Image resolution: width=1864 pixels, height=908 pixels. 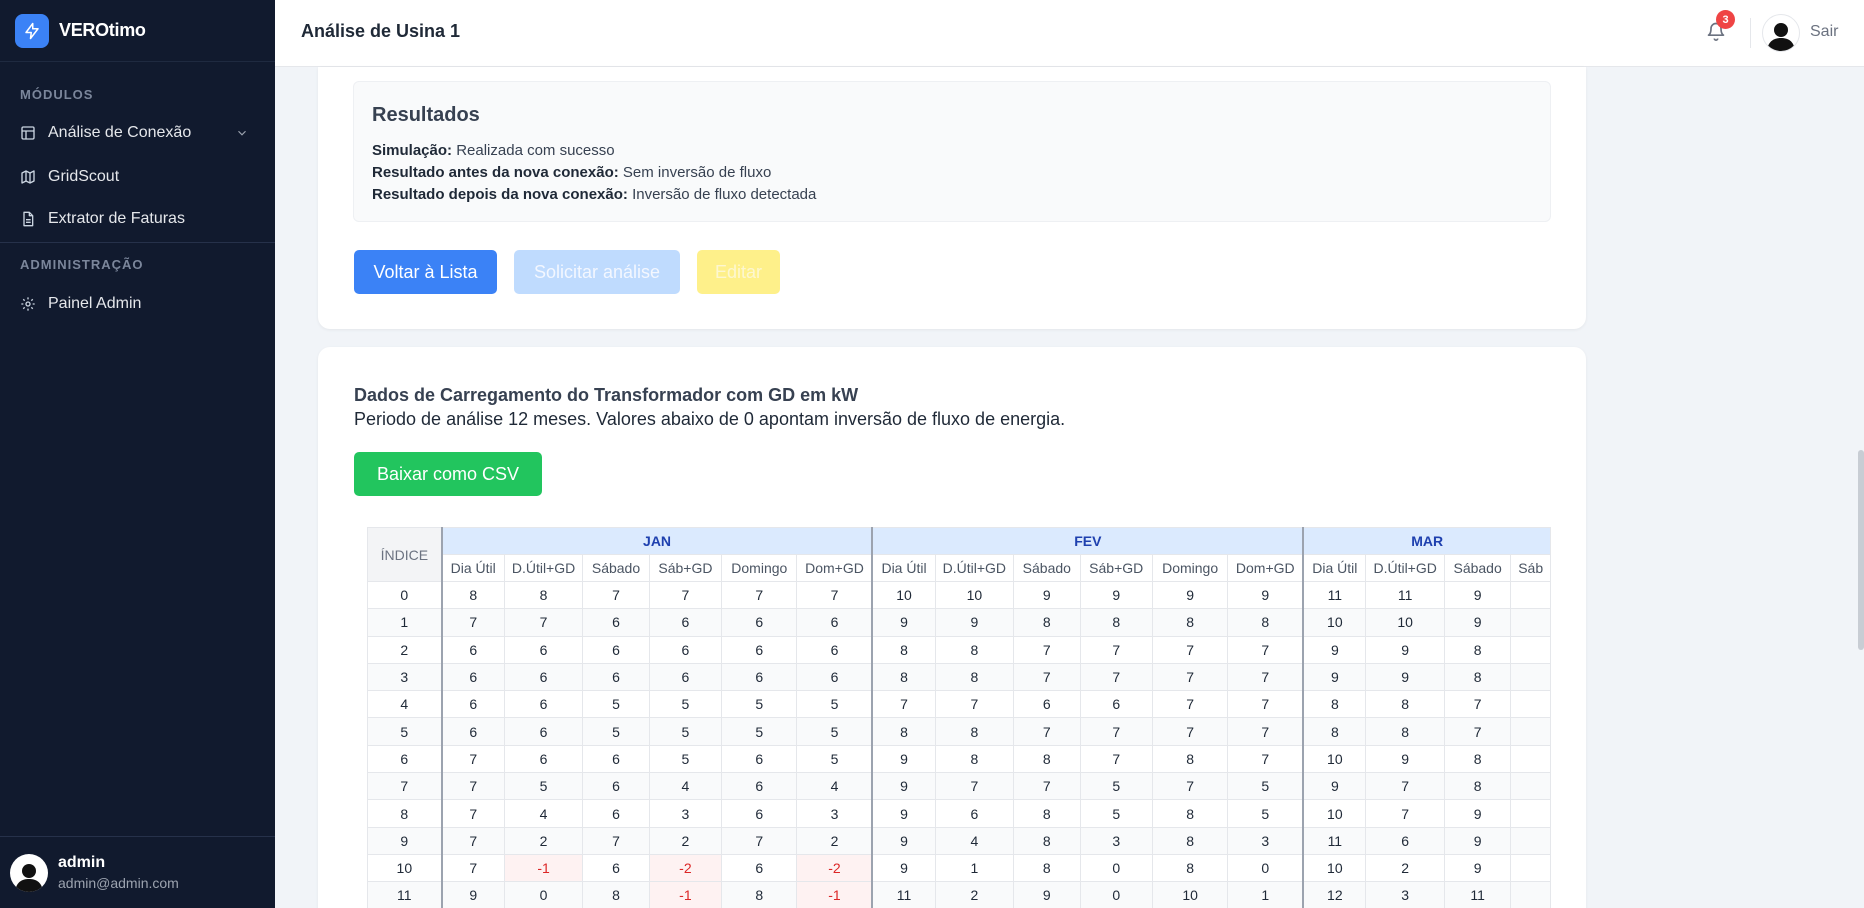 What do you see at coordinates (405, 595) in the screenshot?
I see `row-index: 0` at bounding box center [405, 595].